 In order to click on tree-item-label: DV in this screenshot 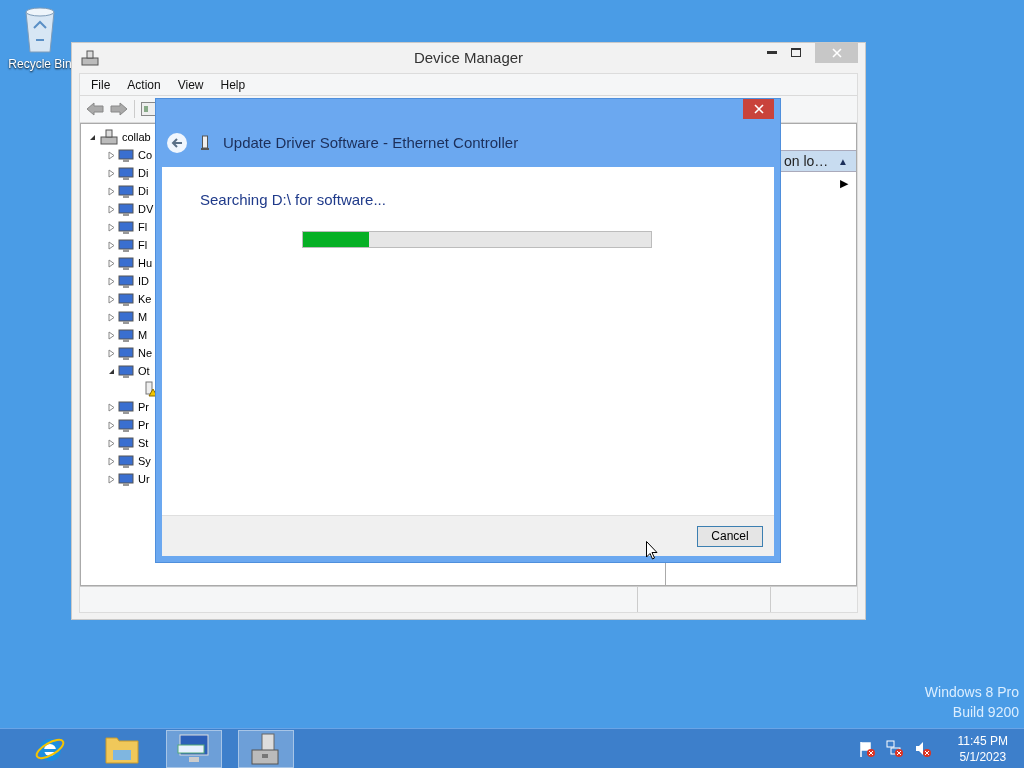, I will do `click(146, 209)`.